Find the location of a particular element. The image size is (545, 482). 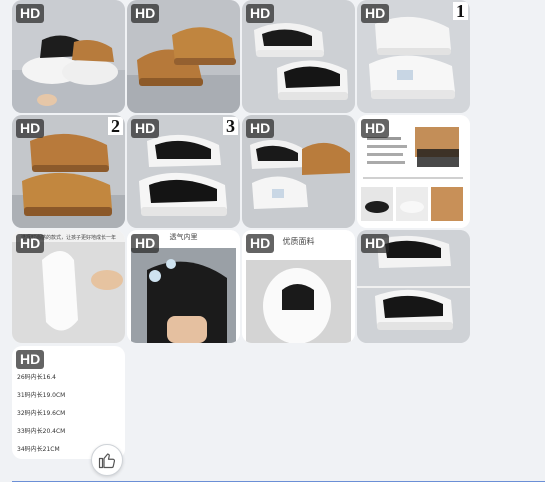

thumbs-up-icon is located at coordinates (107, 461).